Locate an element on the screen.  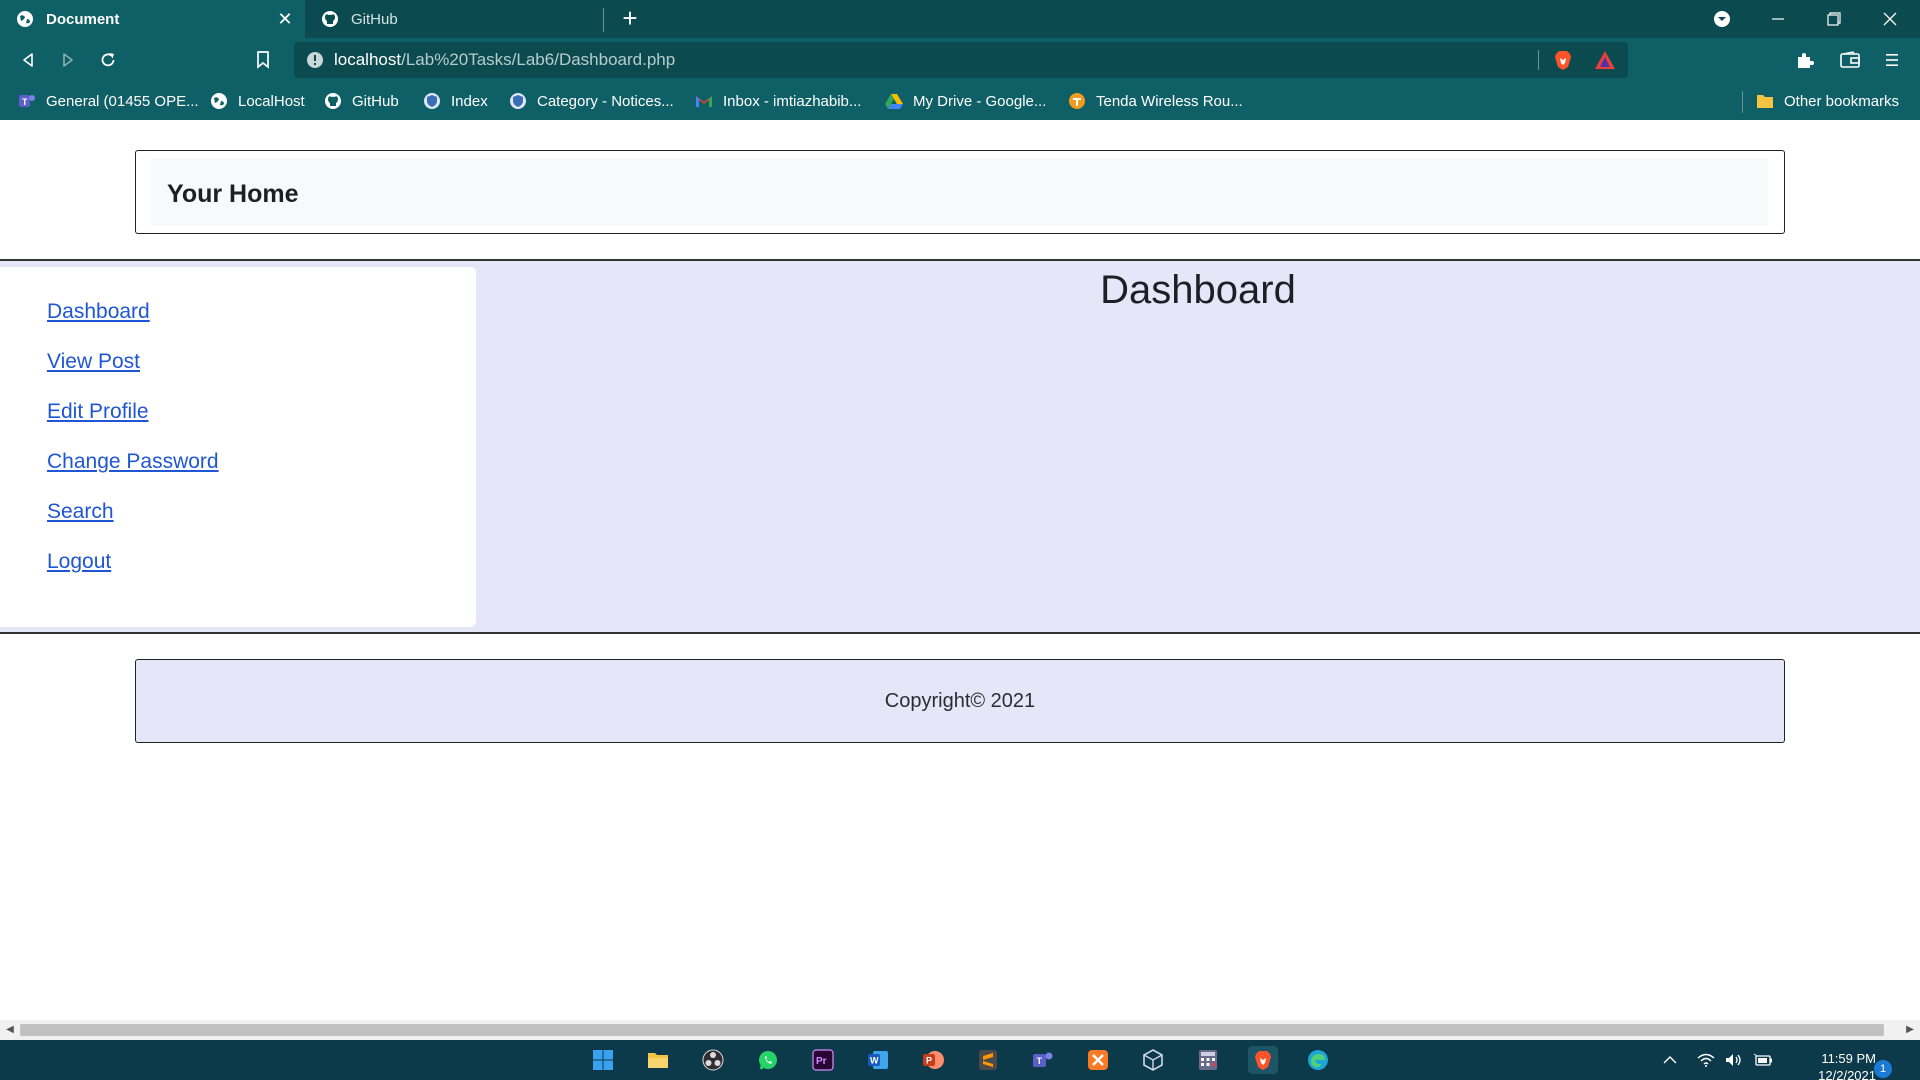
battery-icon is located at coordinates (1763, 1060).